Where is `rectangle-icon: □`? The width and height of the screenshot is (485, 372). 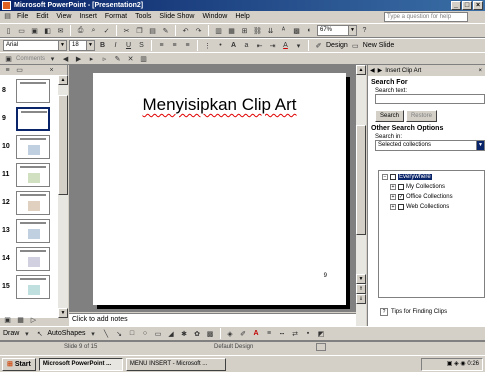 rectangle-icon: □ is located at coordinates (132, 333).